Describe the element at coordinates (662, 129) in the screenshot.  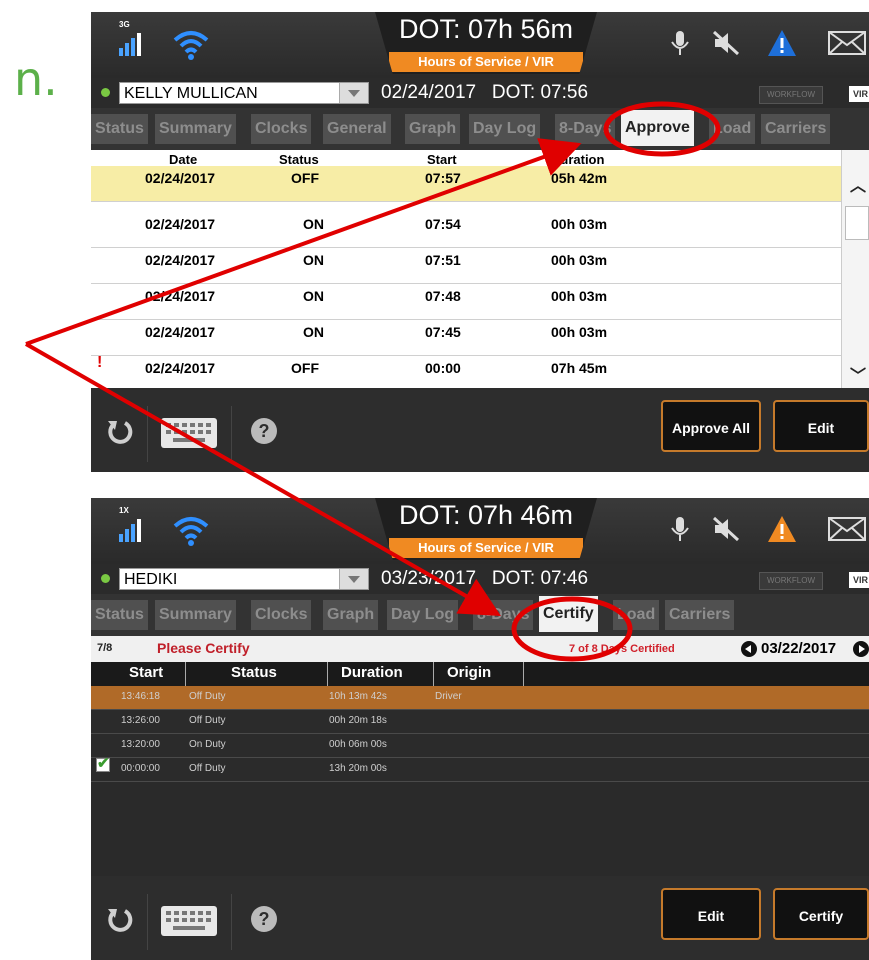
I see `approve-tab-highlight-circle` at that location.